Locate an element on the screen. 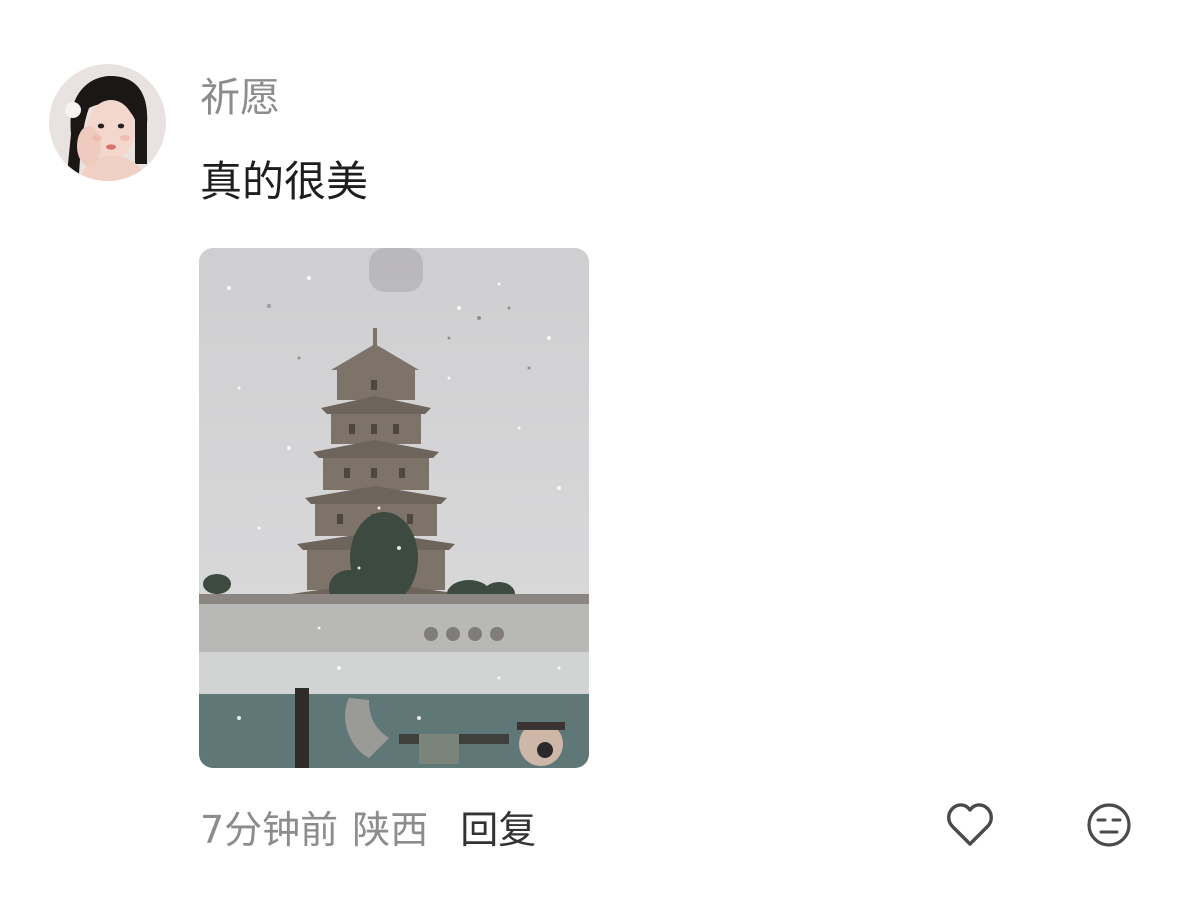 This screenshot has height=911, width=1200. comment-meta: 7分钟前 陕西 回复 is located at coordinates (368, 826).